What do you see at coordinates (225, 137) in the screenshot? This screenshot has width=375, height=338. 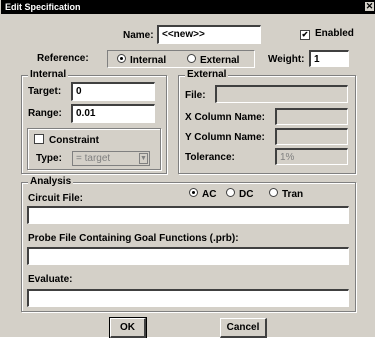 I see `y-column-label: Y Column Name:` at bounding box center [225, 137].